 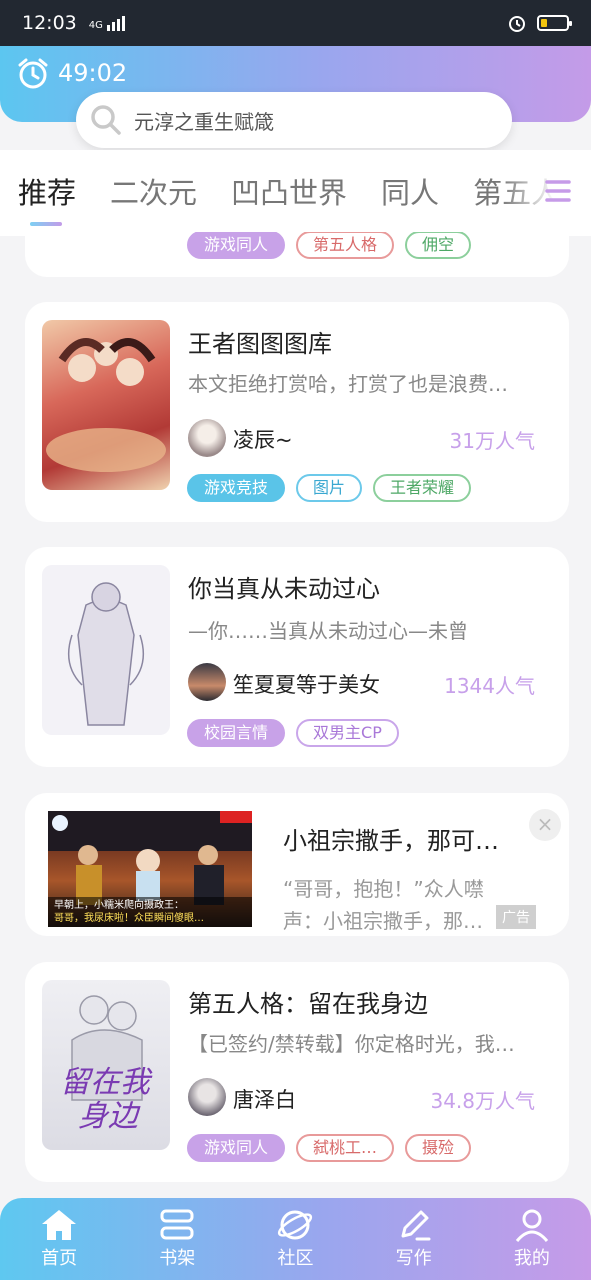 I want to click on tag-list: 游戏竞技 图片 王者荣耀, so click(x=329, y=488).